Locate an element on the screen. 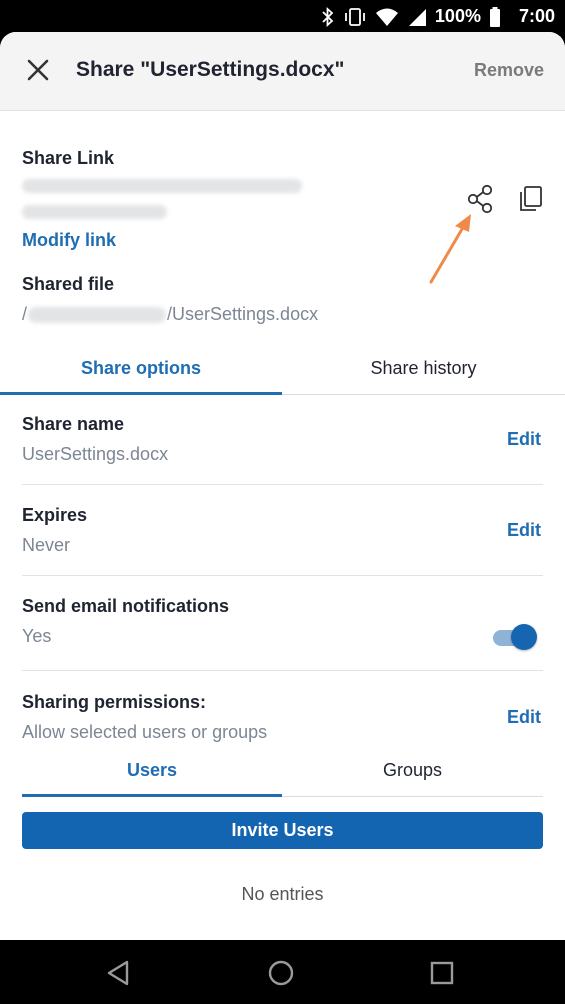 The height and width of the screenshot is (1004, 565). expires-label: Expires is located at coordinates (55, 515).